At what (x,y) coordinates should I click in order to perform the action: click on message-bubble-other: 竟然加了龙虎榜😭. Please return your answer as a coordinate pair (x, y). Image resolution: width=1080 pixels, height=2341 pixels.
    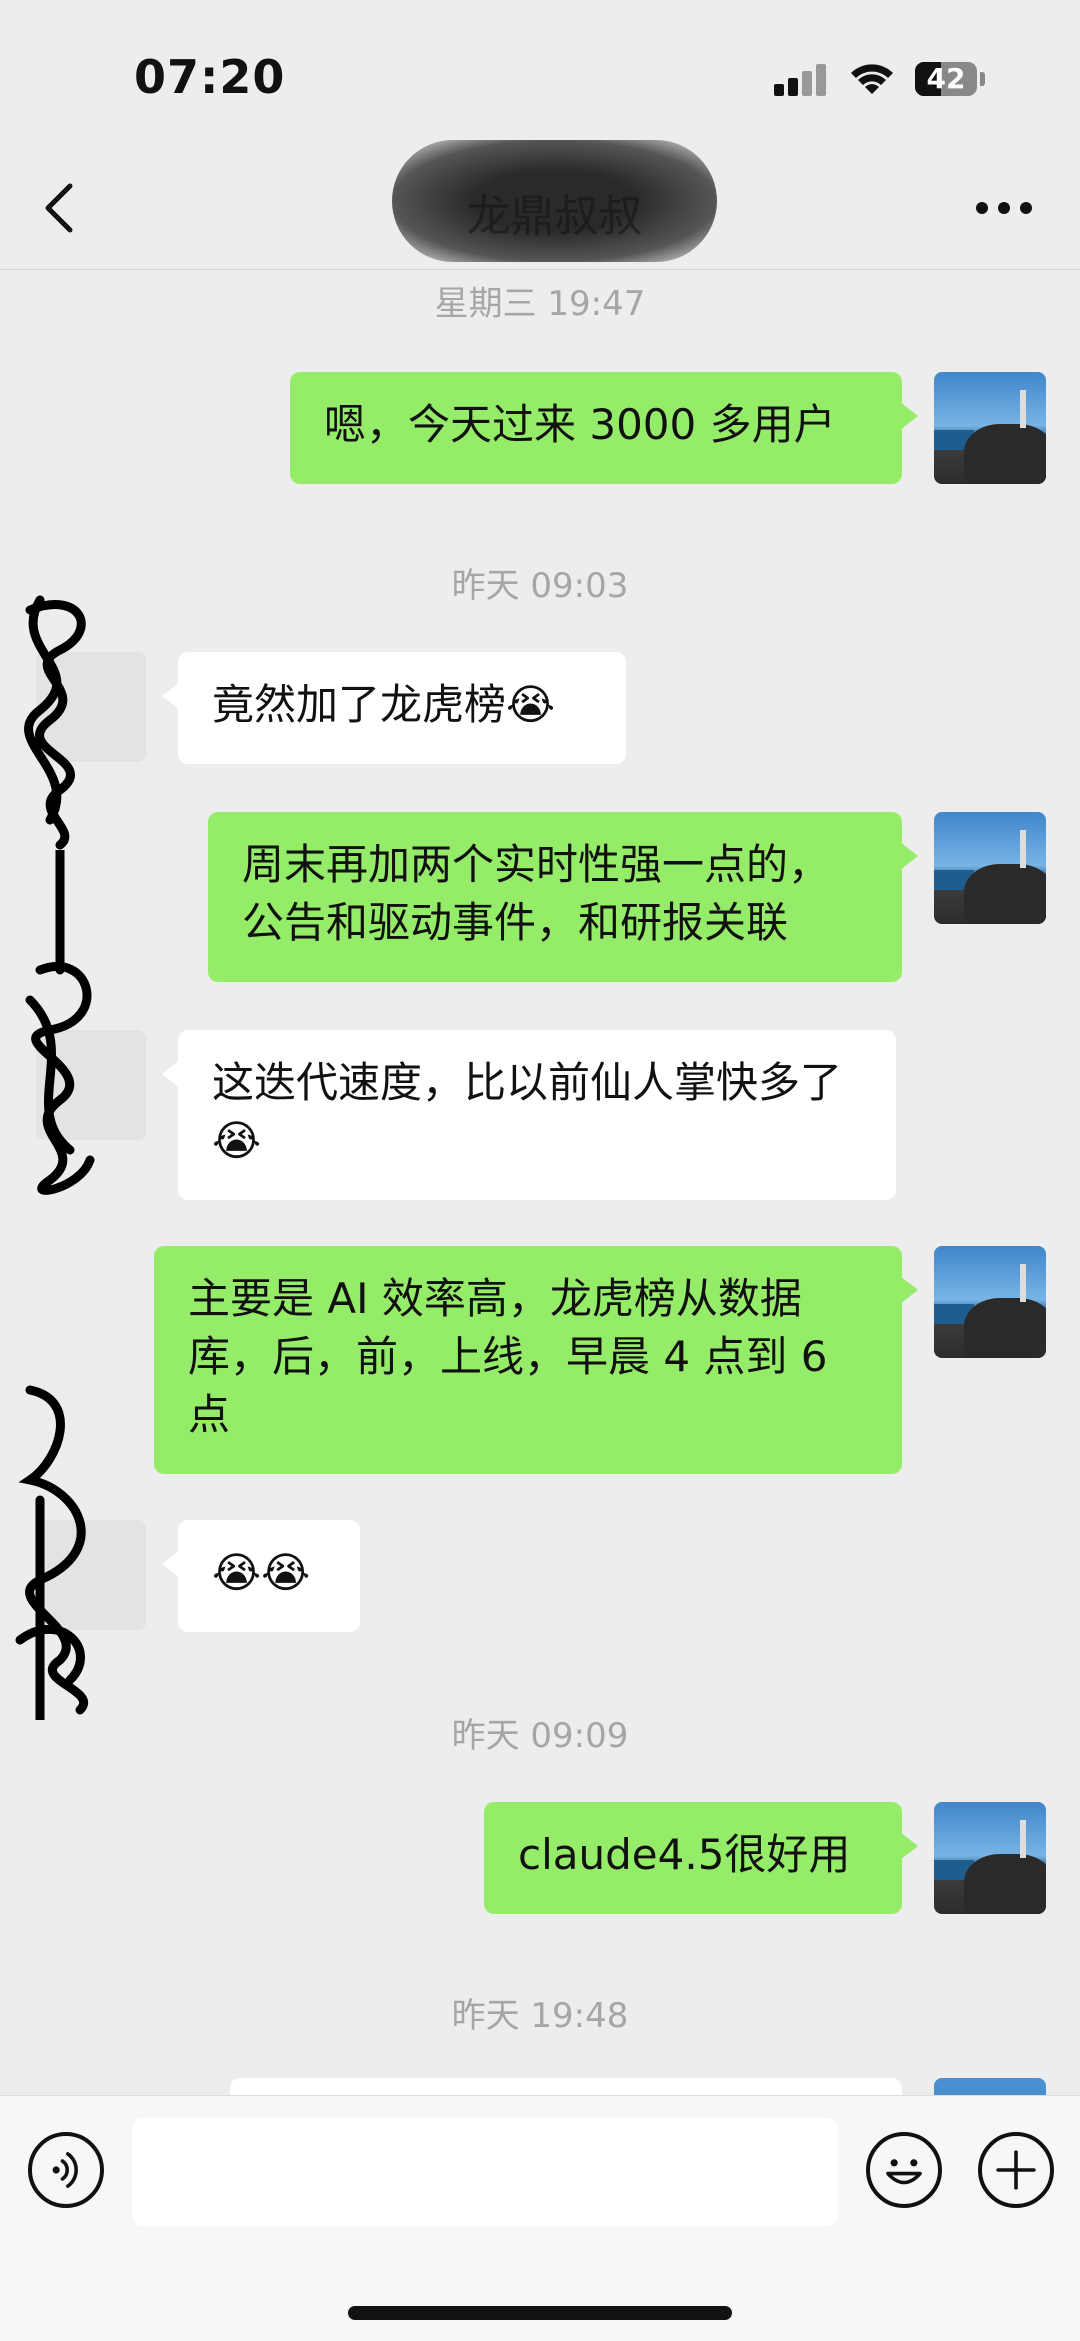
    Looking at the image, I should click on (394, 708).